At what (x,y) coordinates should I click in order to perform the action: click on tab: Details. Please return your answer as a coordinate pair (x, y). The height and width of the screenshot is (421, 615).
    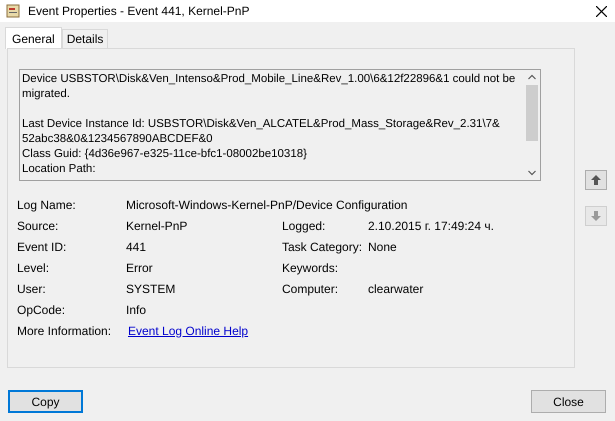
    Looking at the image, I should click on (85, 38).